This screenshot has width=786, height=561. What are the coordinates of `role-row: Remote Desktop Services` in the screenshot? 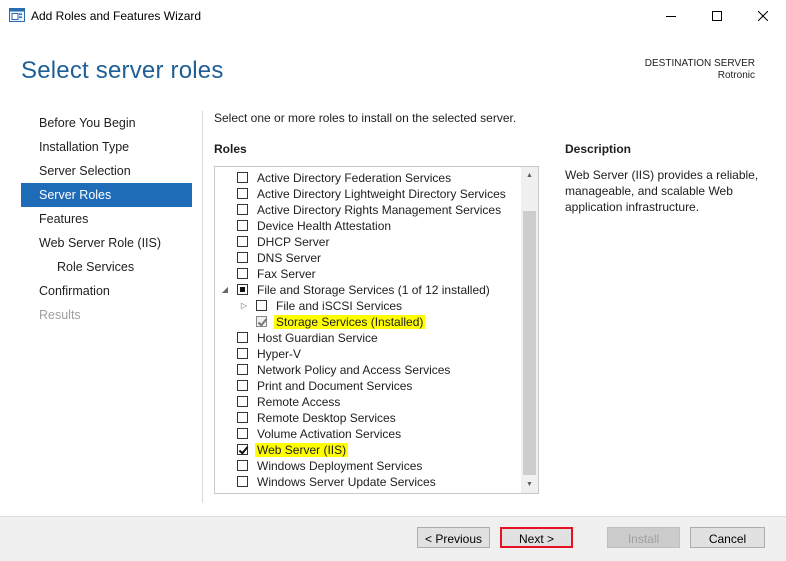 It's located at (368, 418).